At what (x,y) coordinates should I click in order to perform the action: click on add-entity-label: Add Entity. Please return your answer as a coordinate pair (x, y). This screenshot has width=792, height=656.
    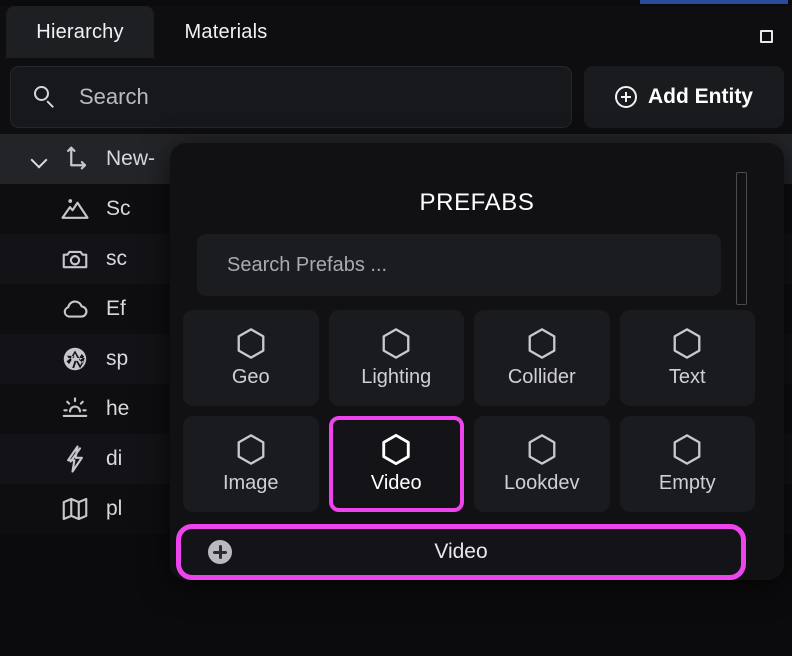
    Looking at the image, I should click on (700, 96).